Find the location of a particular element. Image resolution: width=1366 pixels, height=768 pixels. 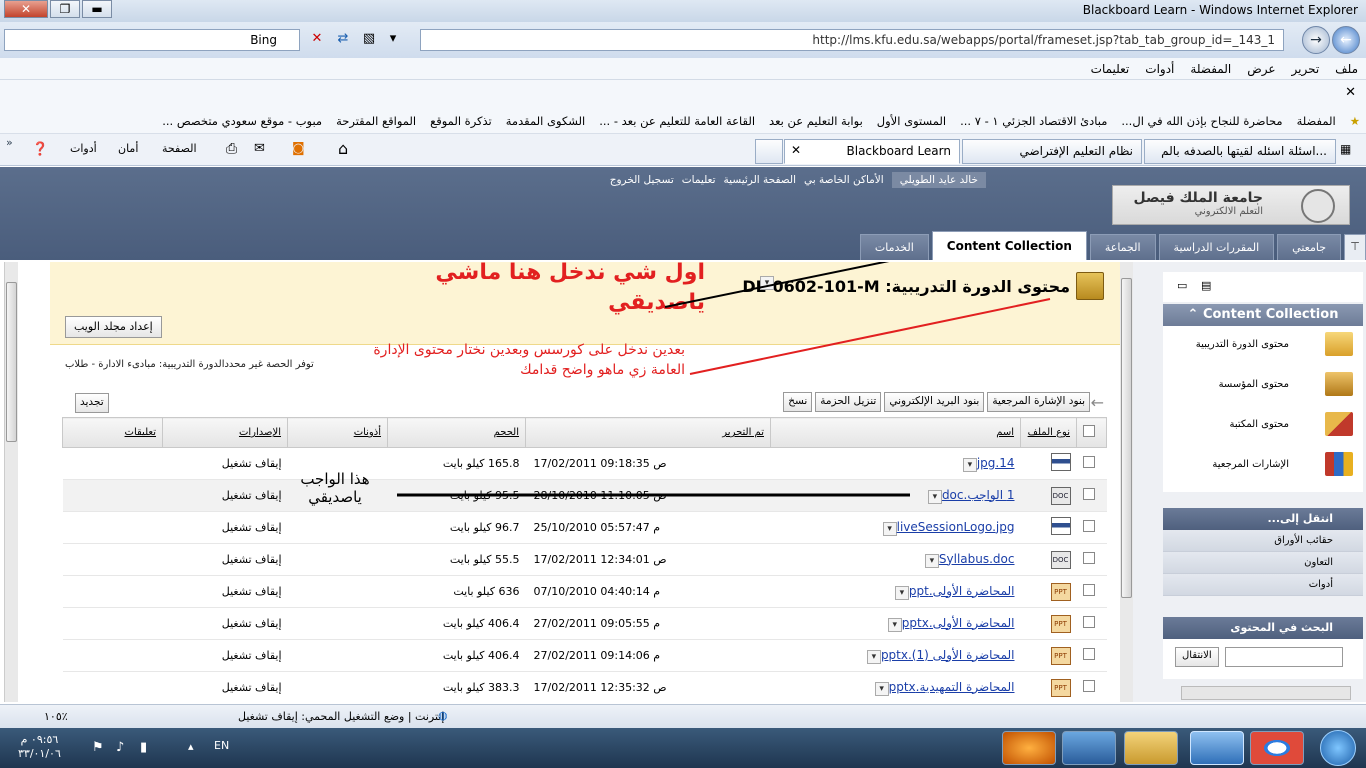

cc-item-library: محتوى المكتبة is located at coordinates (1263, 426).